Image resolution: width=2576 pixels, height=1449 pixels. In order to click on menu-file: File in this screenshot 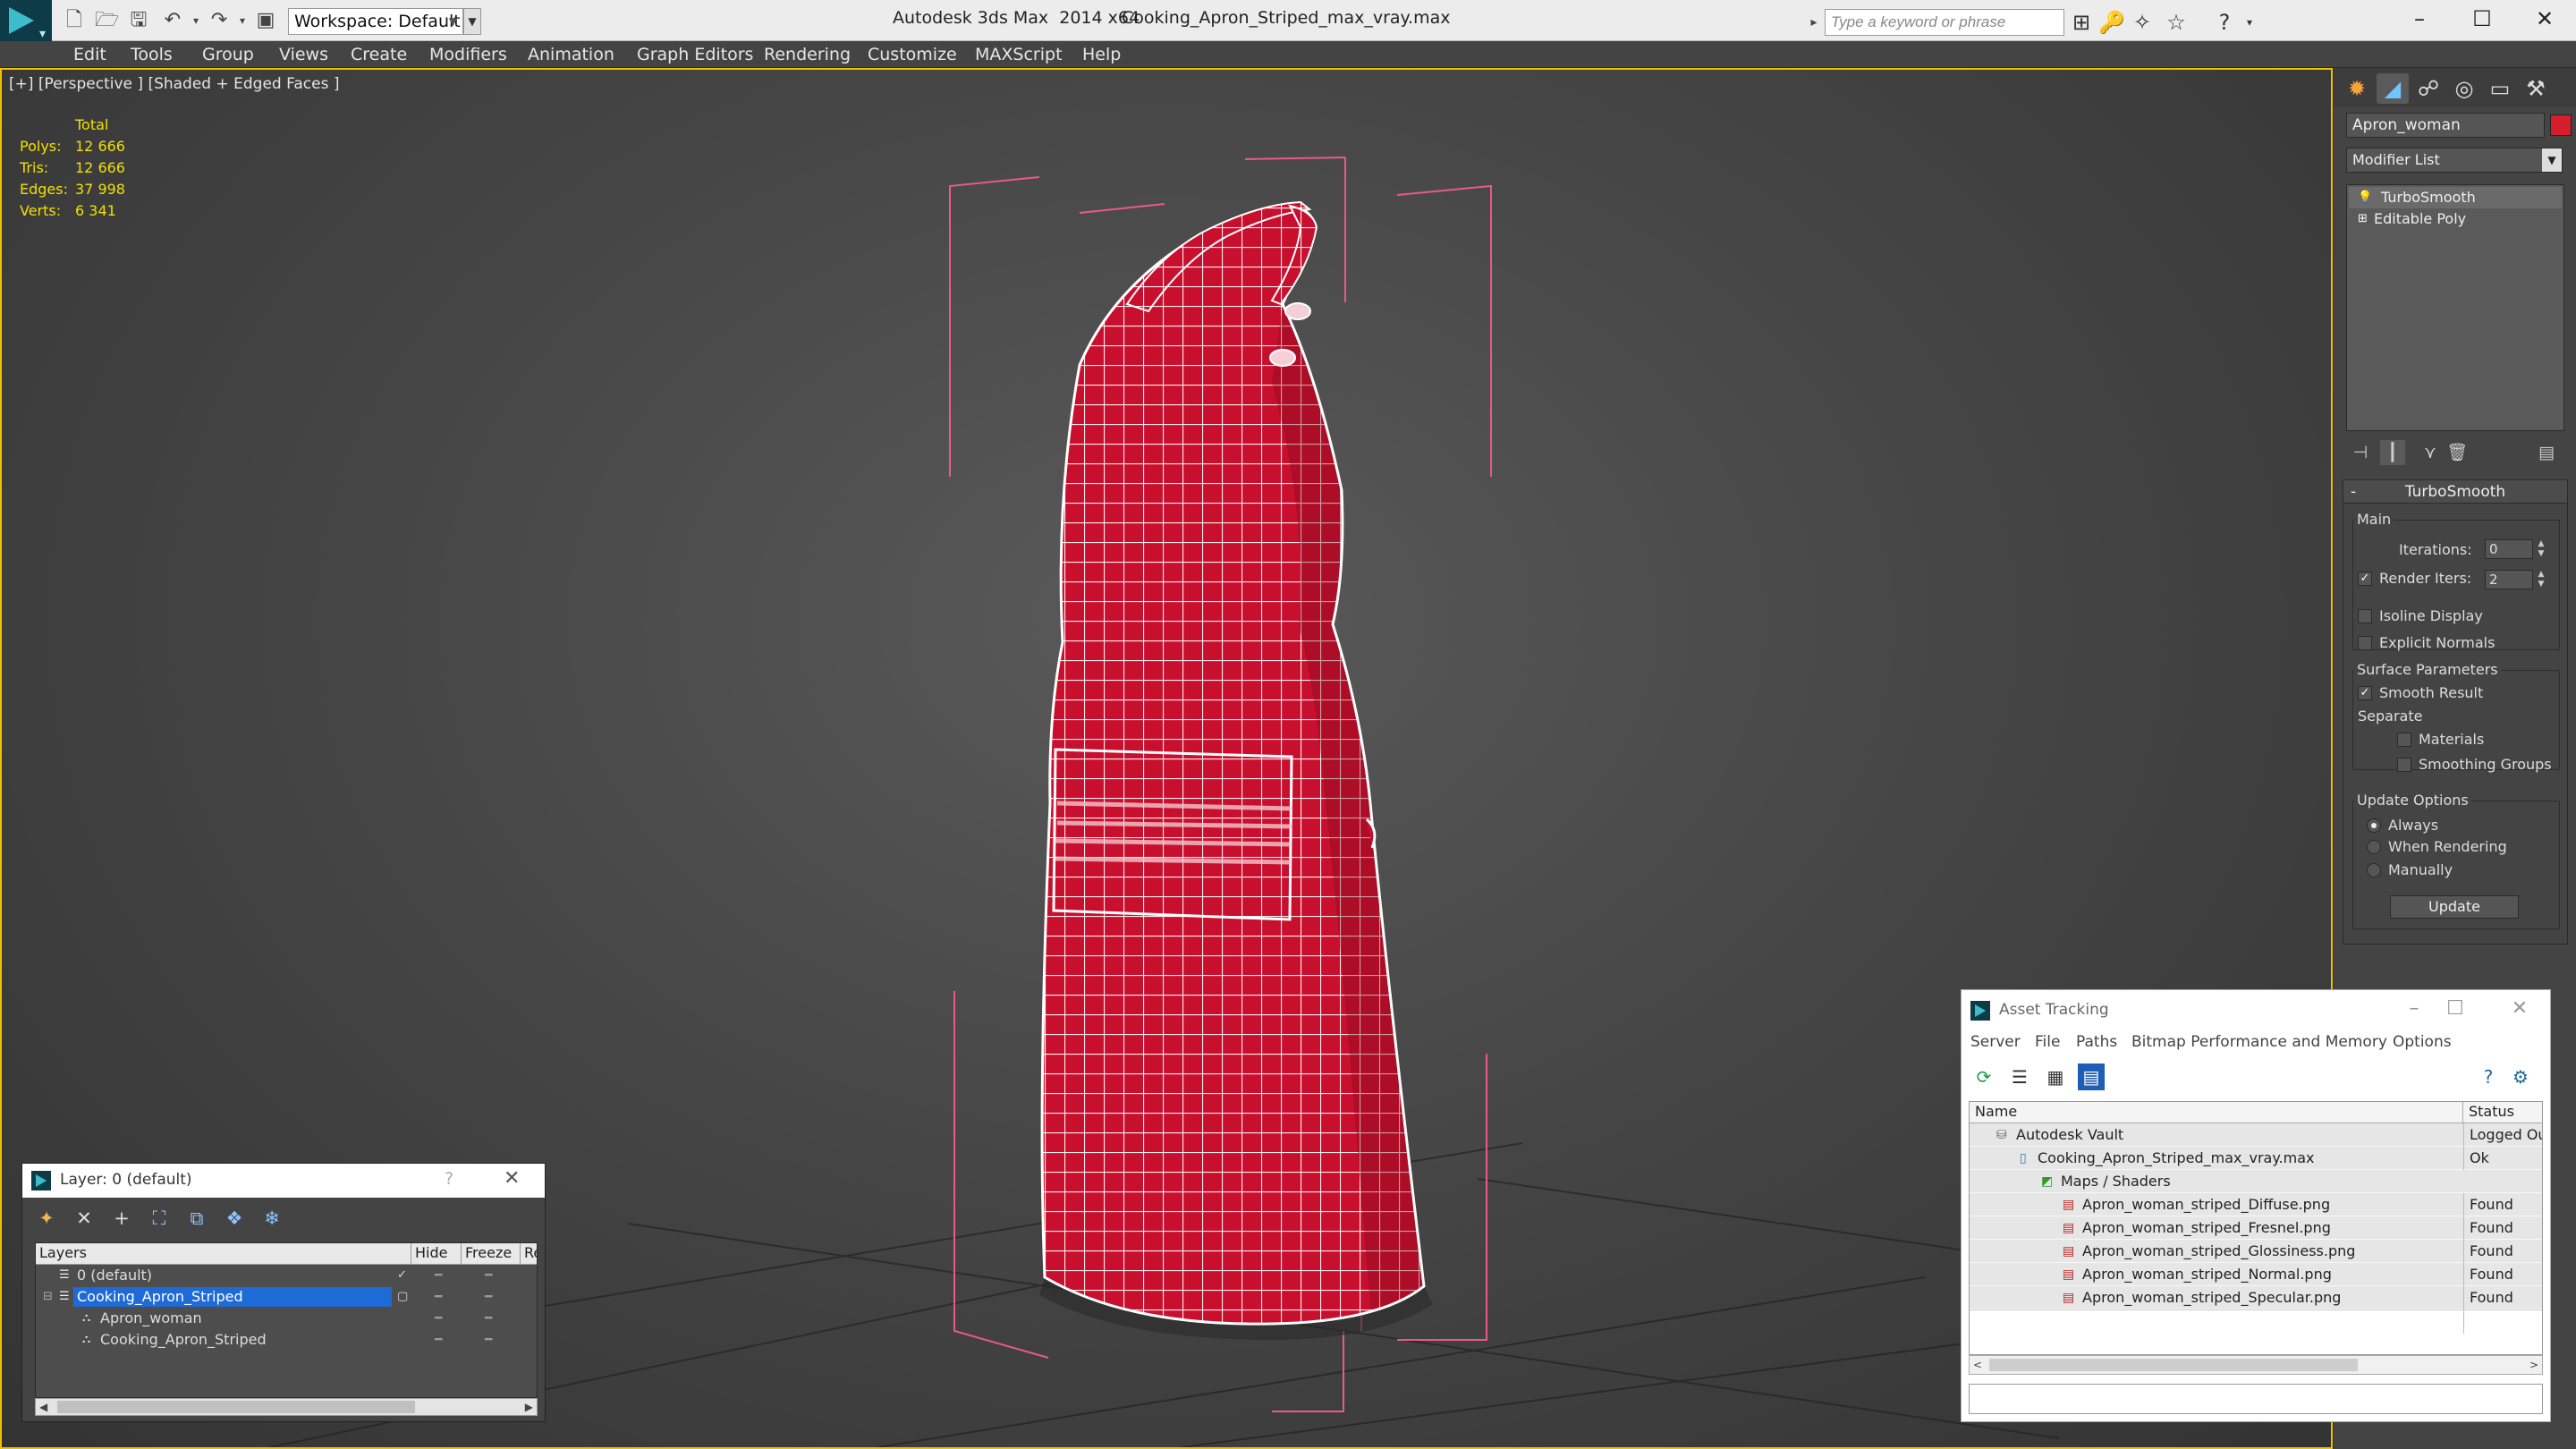, I will do `click(2047, 1042)`.